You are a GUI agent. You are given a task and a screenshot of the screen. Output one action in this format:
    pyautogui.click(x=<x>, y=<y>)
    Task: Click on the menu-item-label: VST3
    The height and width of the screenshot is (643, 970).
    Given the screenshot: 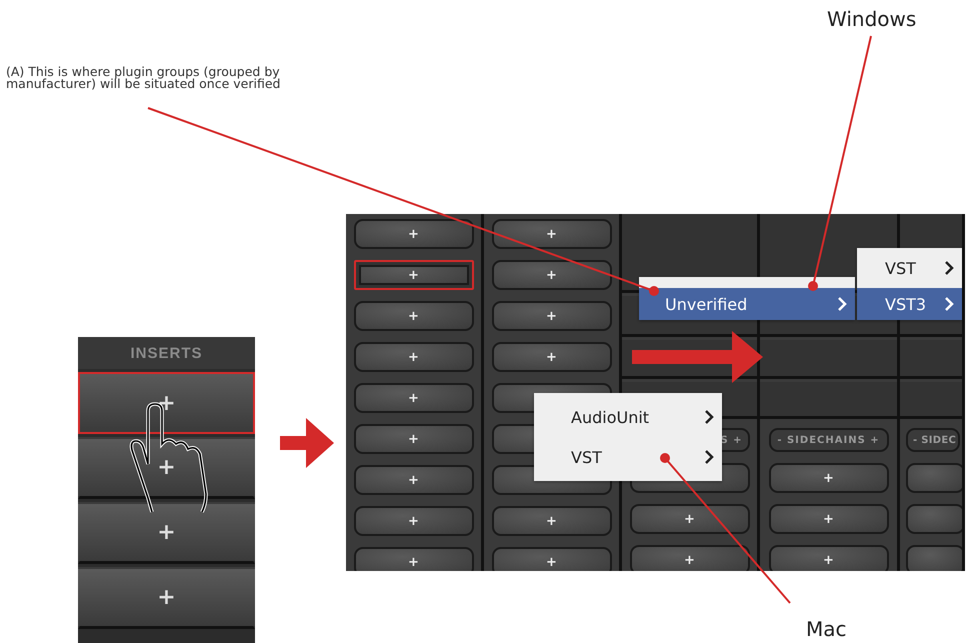 What is the action you would take?
    pyautogui.click(x=905, y=304)
    